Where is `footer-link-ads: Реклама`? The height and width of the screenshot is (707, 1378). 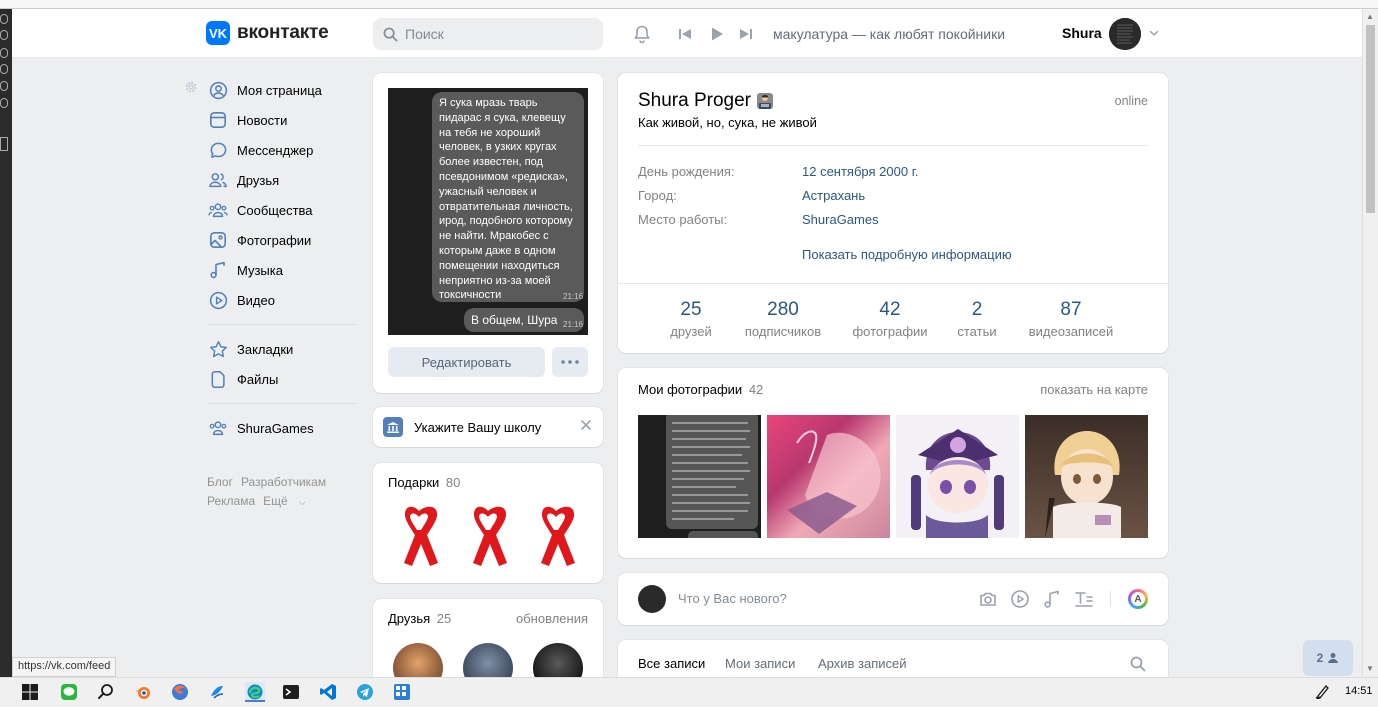 footer-link-ads: Реклама is located at coordinates (231, 501).